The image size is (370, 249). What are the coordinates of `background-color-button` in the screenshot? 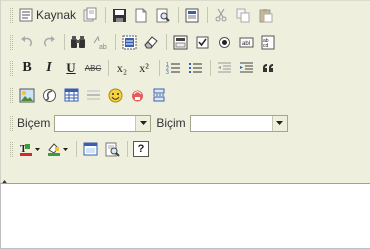 It's located at (58, 149).